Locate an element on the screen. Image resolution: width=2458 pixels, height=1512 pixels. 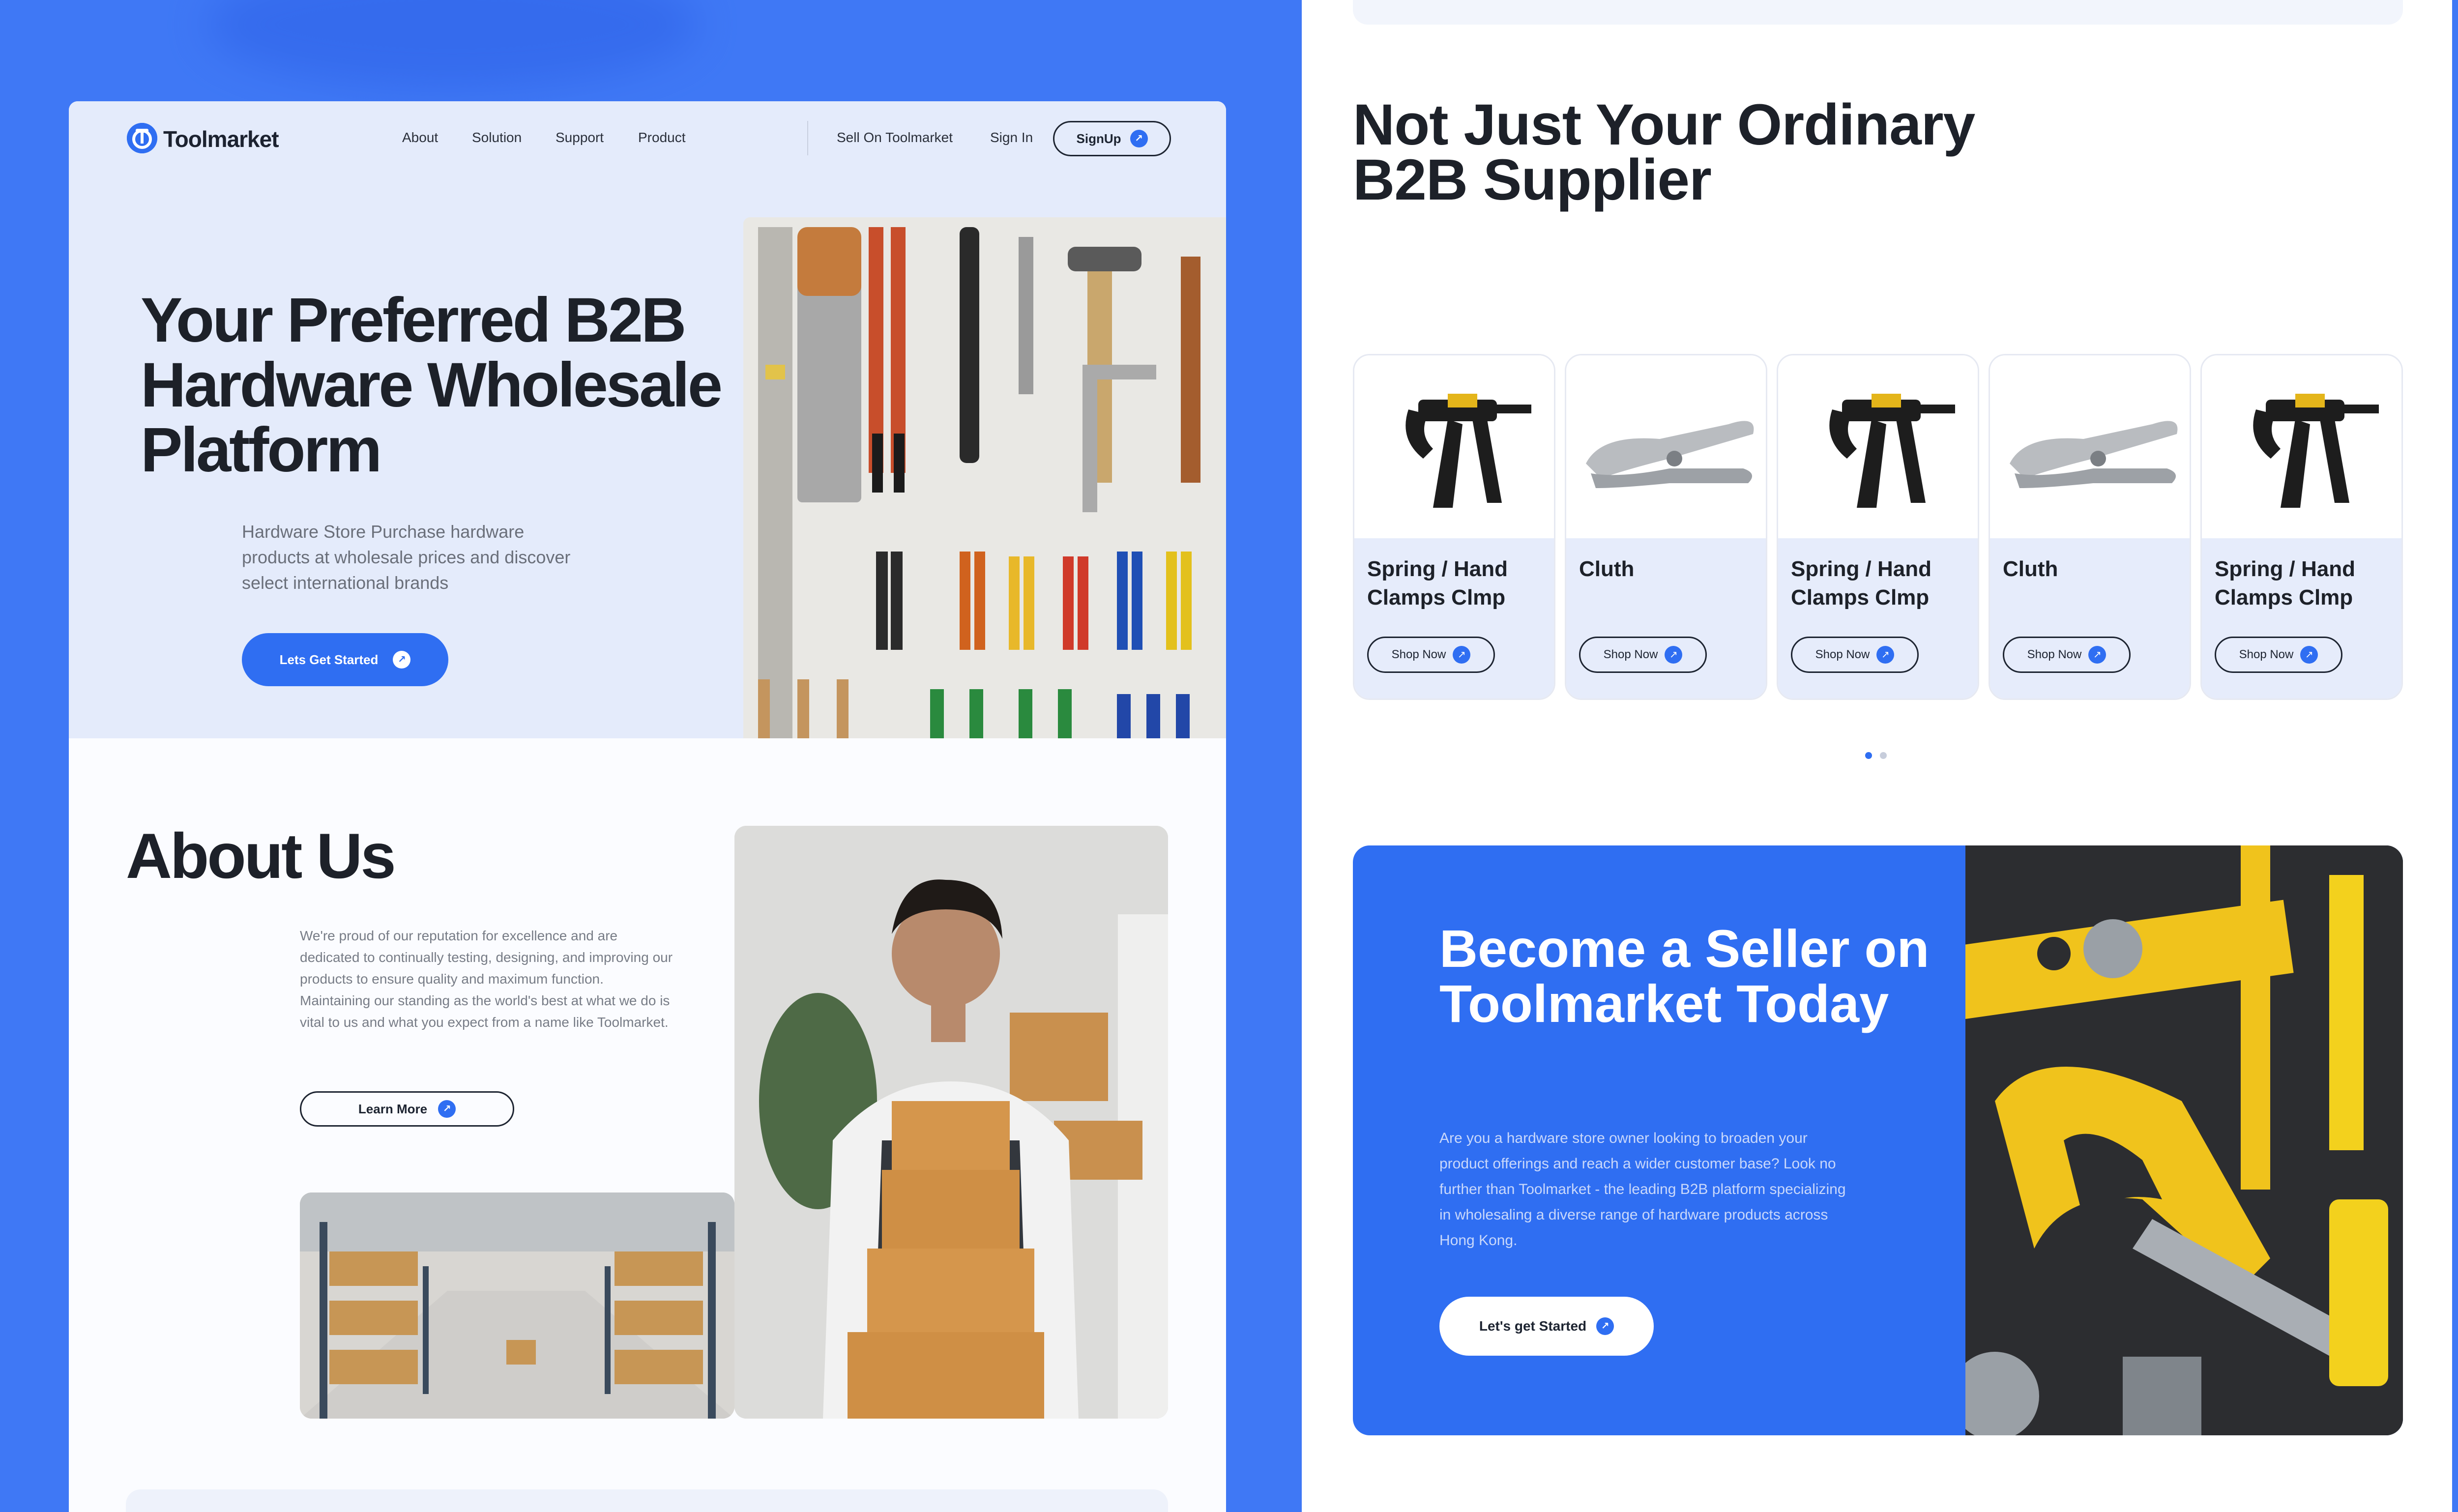
seller-title: Become a Seller on Toolmarket Today is located at coordinates (1684, 976).